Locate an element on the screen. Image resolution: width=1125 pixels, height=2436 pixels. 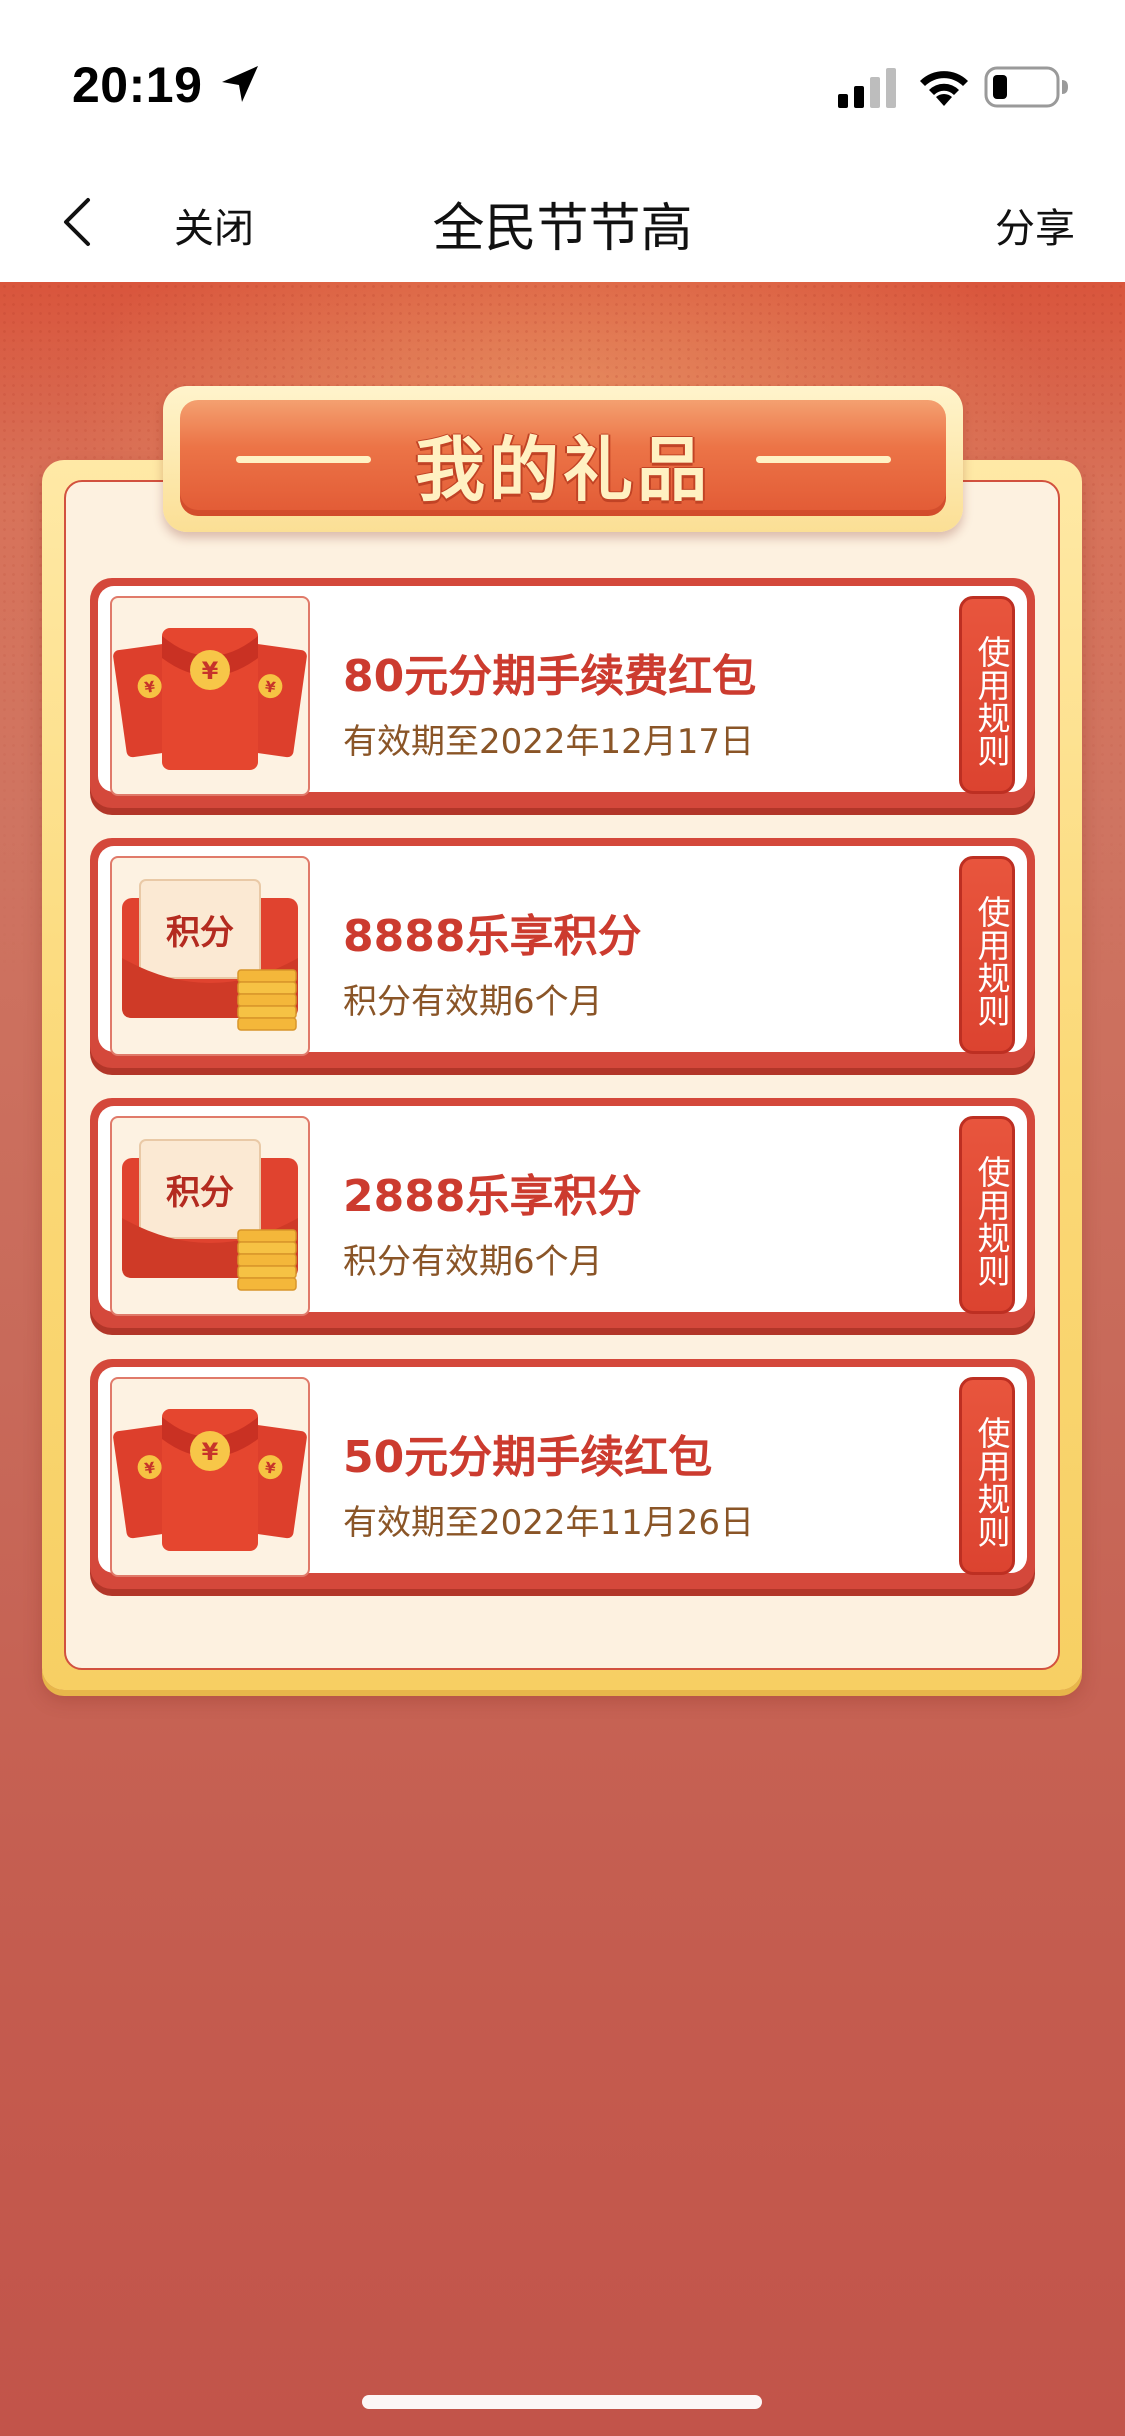
banner-title: 我的礼品 is located at coordinates (563, 470).